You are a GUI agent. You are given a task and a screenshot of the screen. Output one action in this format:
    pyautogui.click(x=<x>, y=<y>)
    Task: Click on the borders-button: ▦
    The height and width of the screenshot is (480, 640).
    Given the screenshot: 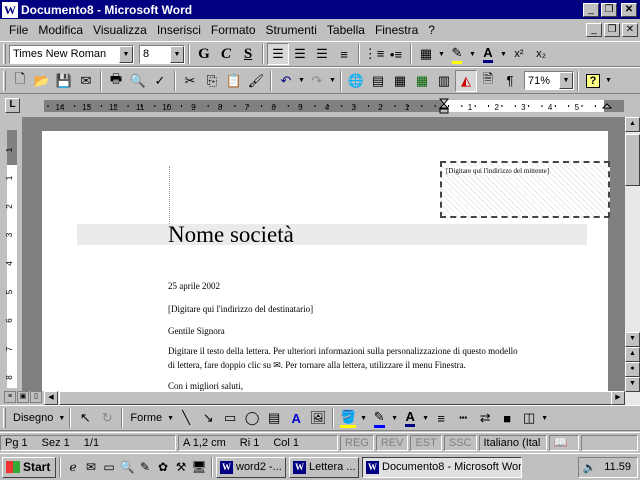 What is the action you would take?
    pyautogui.click(x=426, y=54)
    